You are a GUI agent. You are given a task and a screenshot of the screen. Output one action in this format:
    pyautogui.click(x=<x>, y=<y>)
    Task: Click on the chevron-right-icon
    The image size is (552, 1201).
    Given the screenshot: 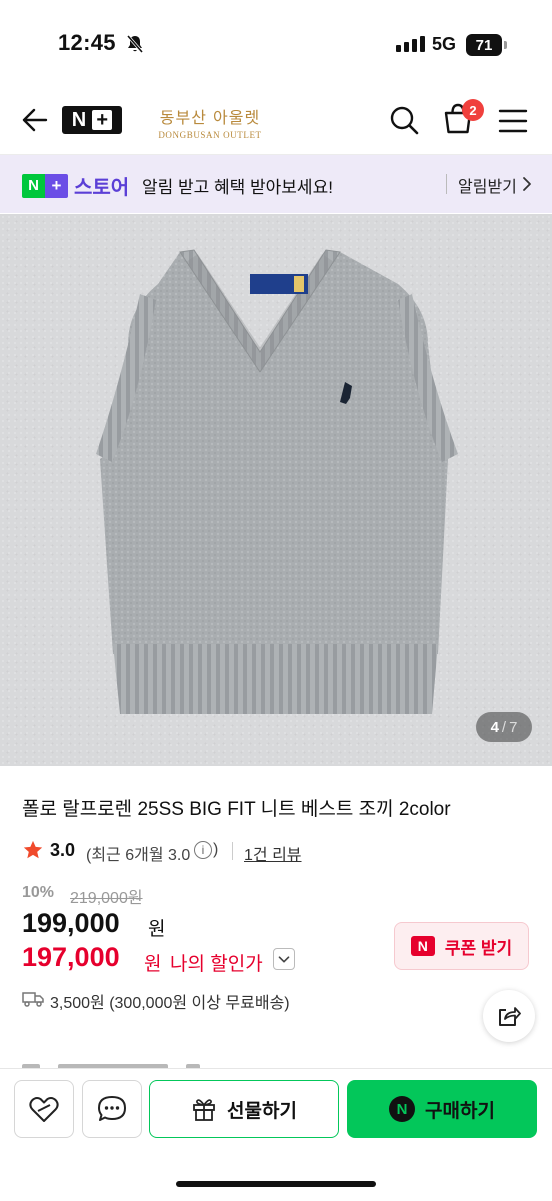 What is the action you would take?
    pyautogui.click(x=527, y=184)
    